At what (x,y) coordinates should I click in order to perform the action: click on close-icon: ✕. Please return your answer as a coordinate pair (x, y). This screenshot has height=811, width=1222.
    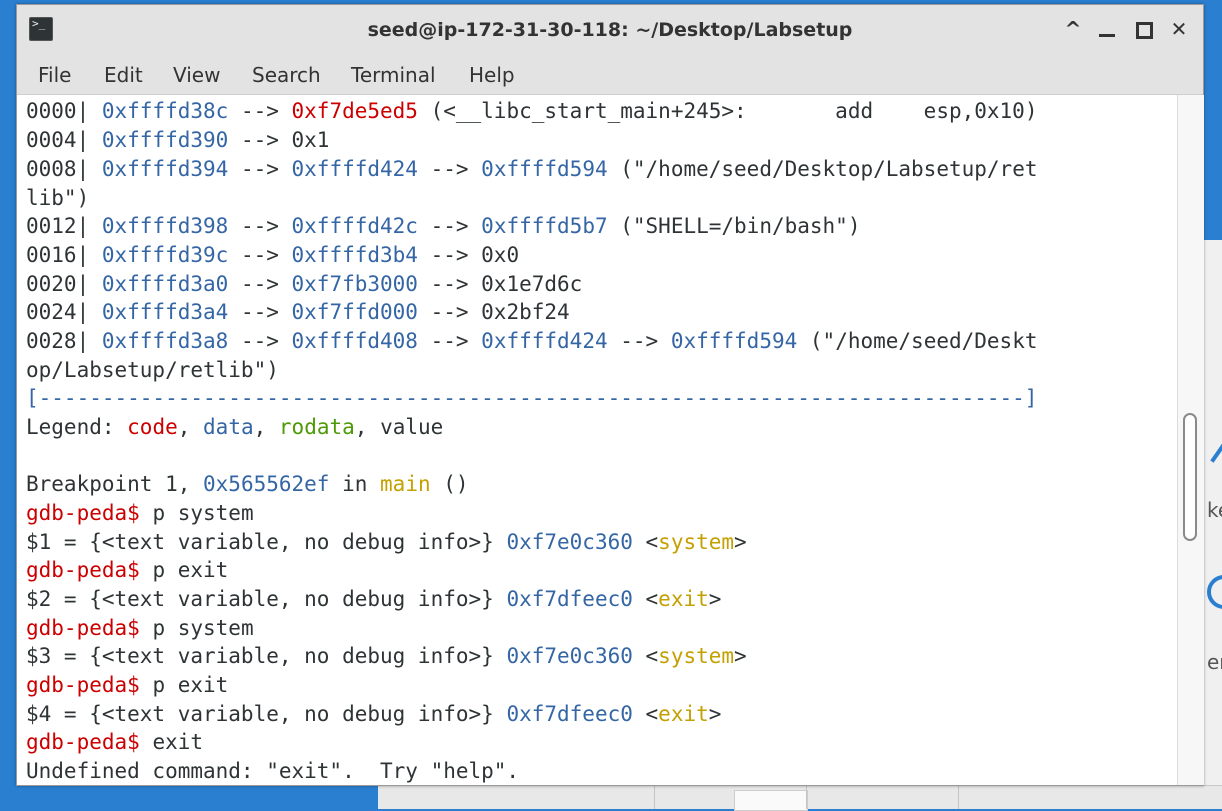
    Looking at the image, I should click on (1179, 29).